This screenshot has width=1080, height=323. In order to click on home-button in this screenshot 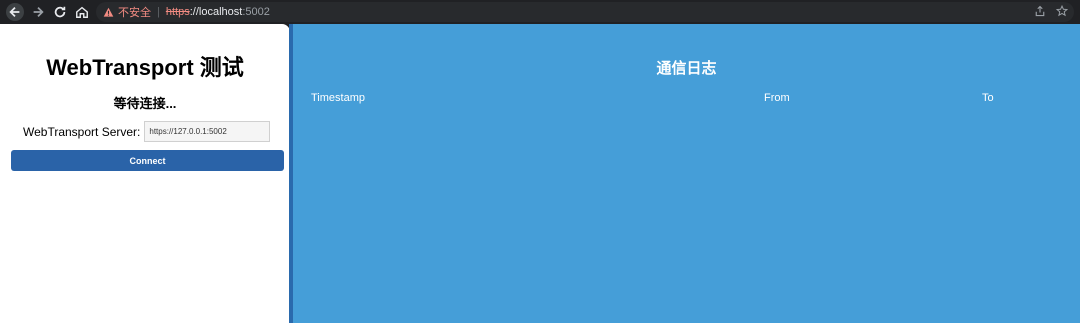, I will do `click(82, 12)`.